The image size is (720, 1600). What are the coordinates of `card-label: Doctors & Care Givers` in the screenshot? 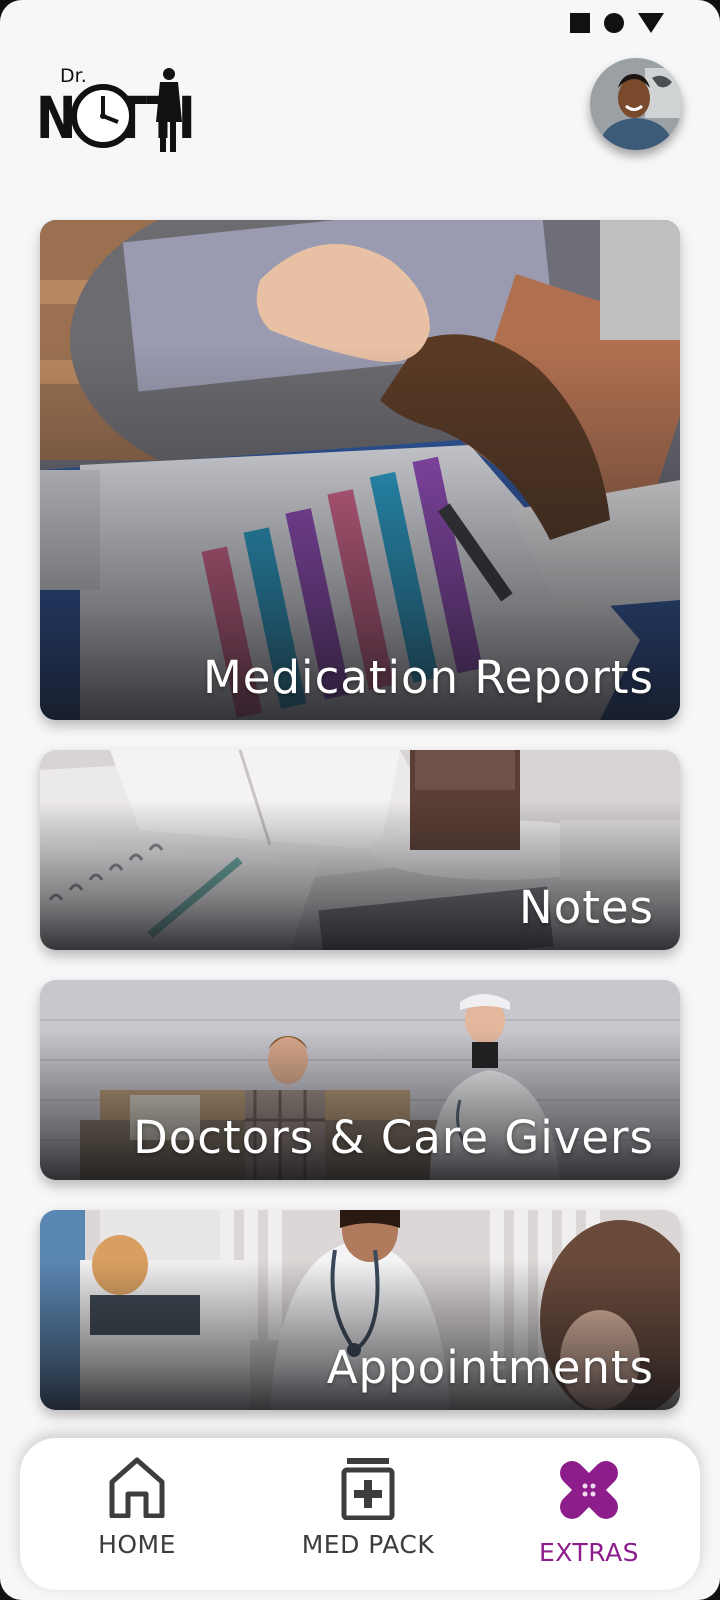 It's located at (393, 1137).